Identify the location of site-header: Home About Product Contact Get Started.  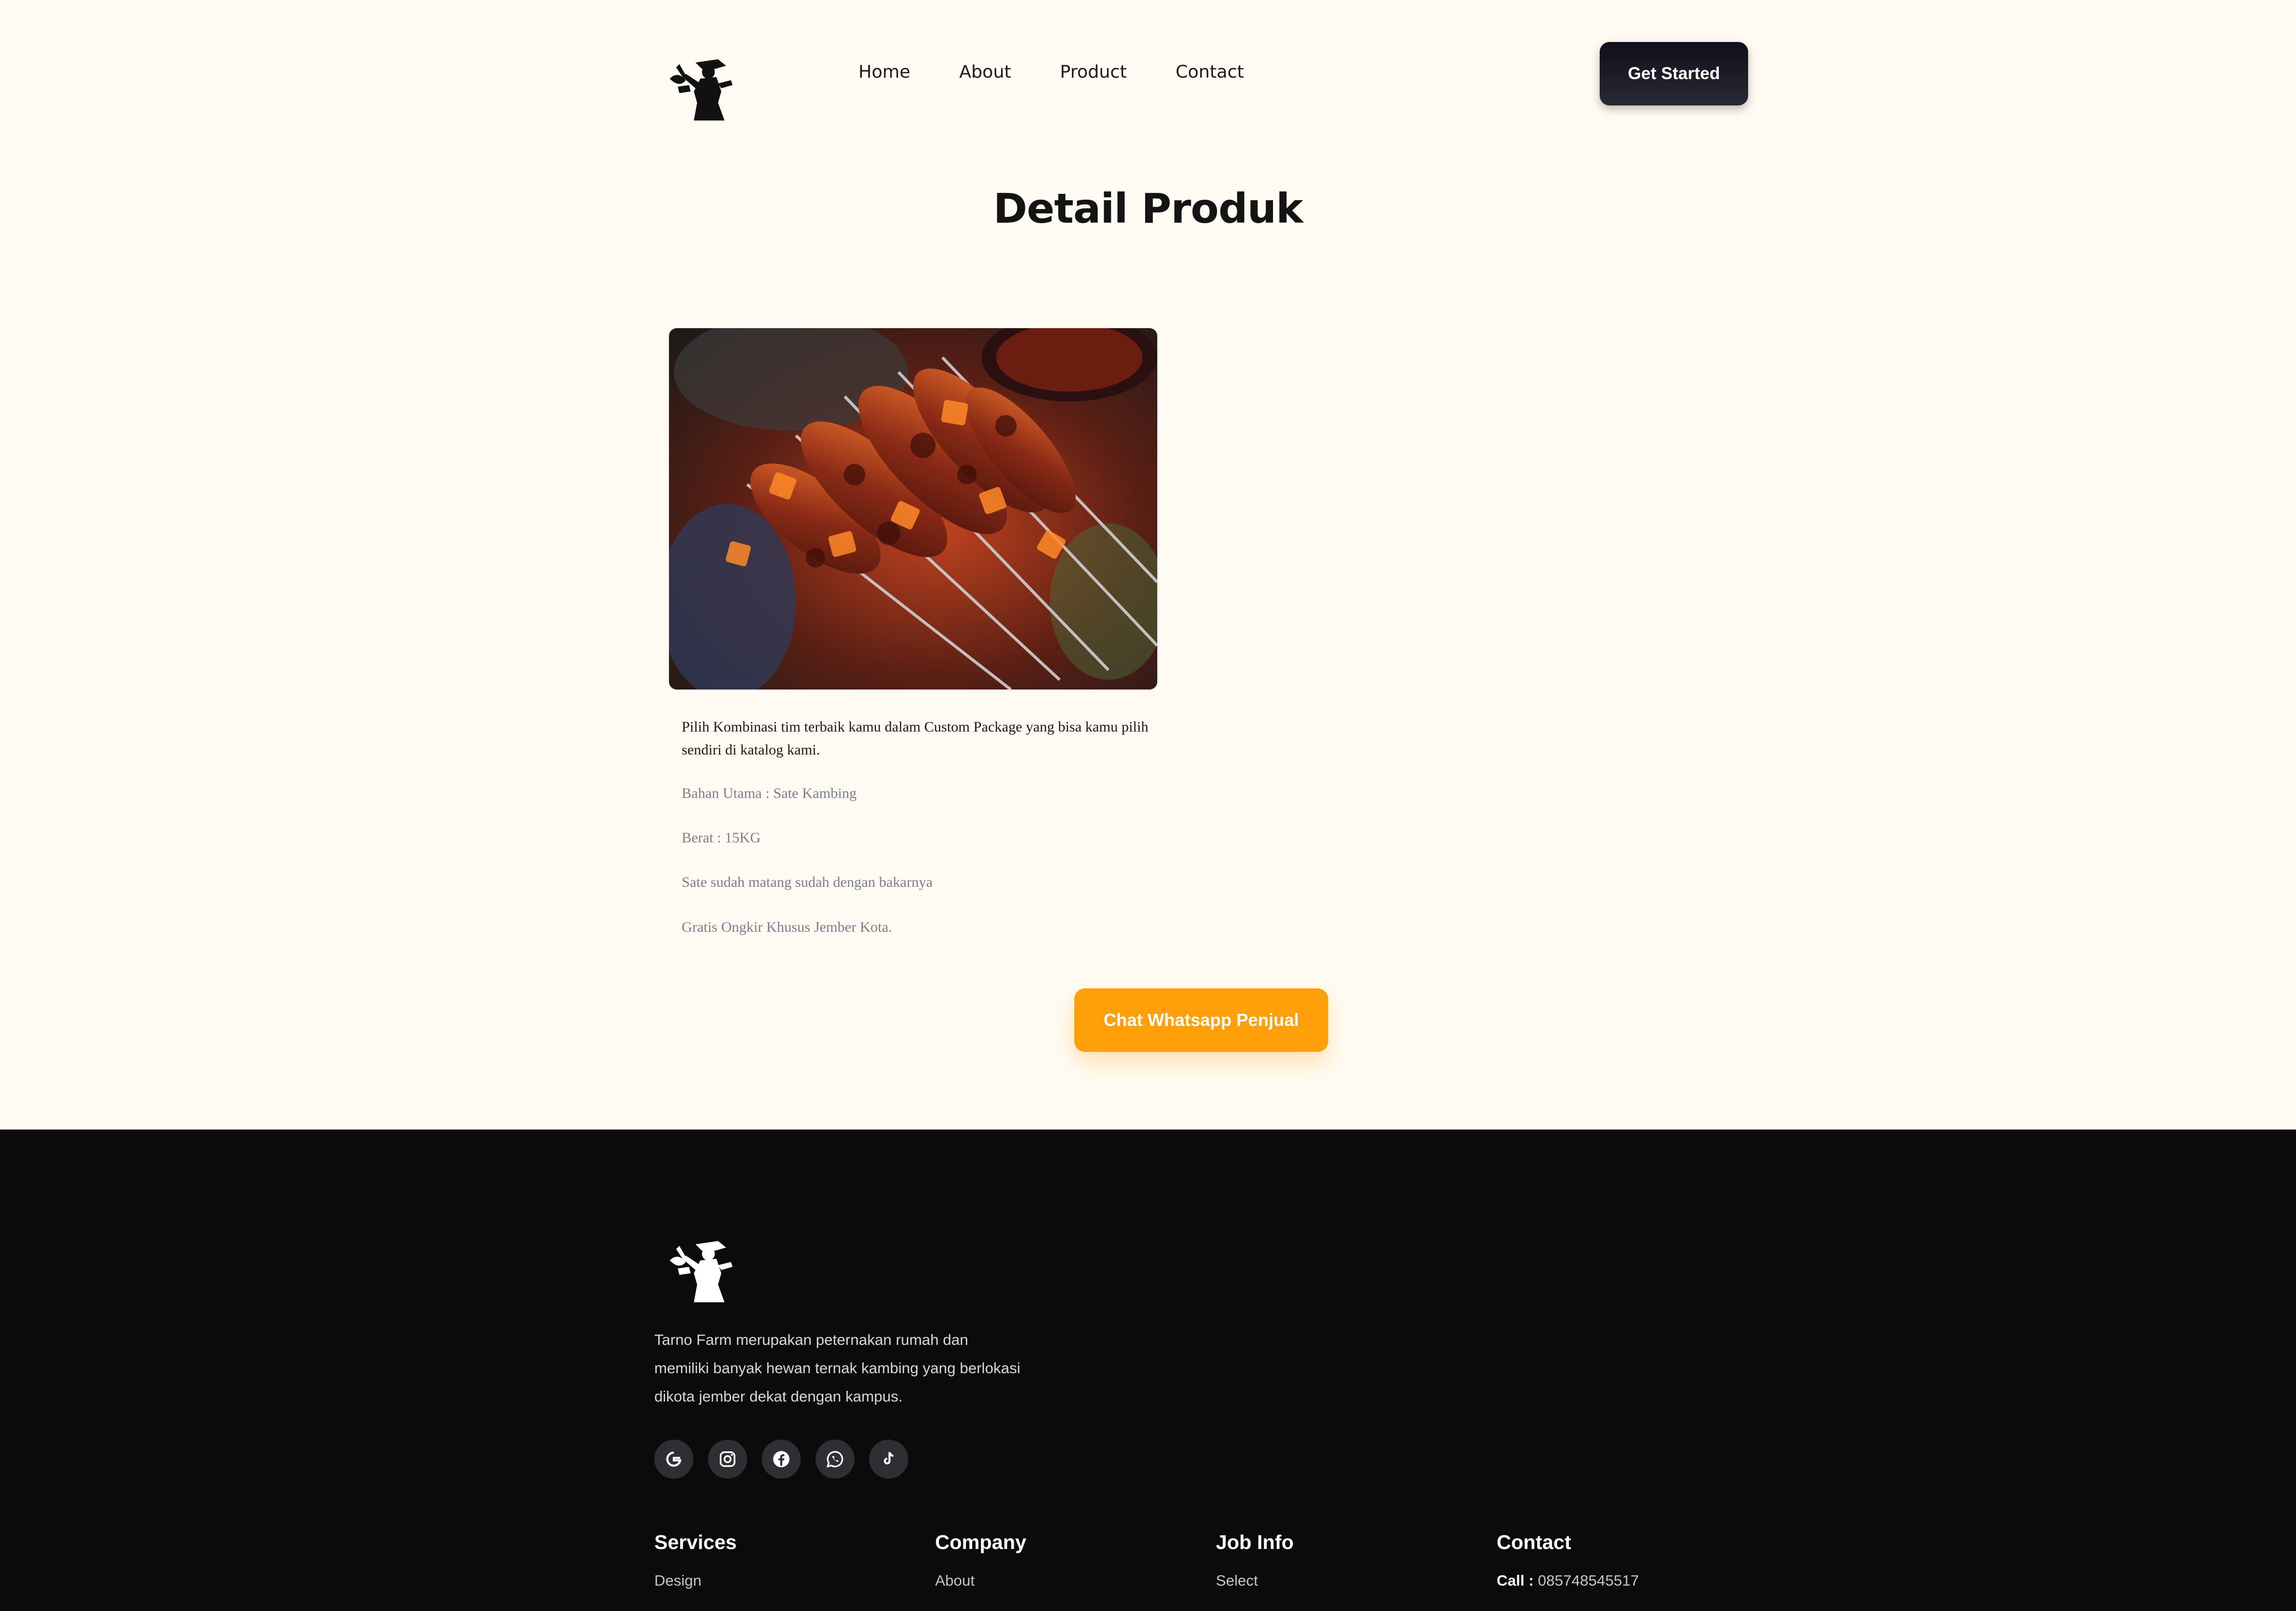
(1148, 73).